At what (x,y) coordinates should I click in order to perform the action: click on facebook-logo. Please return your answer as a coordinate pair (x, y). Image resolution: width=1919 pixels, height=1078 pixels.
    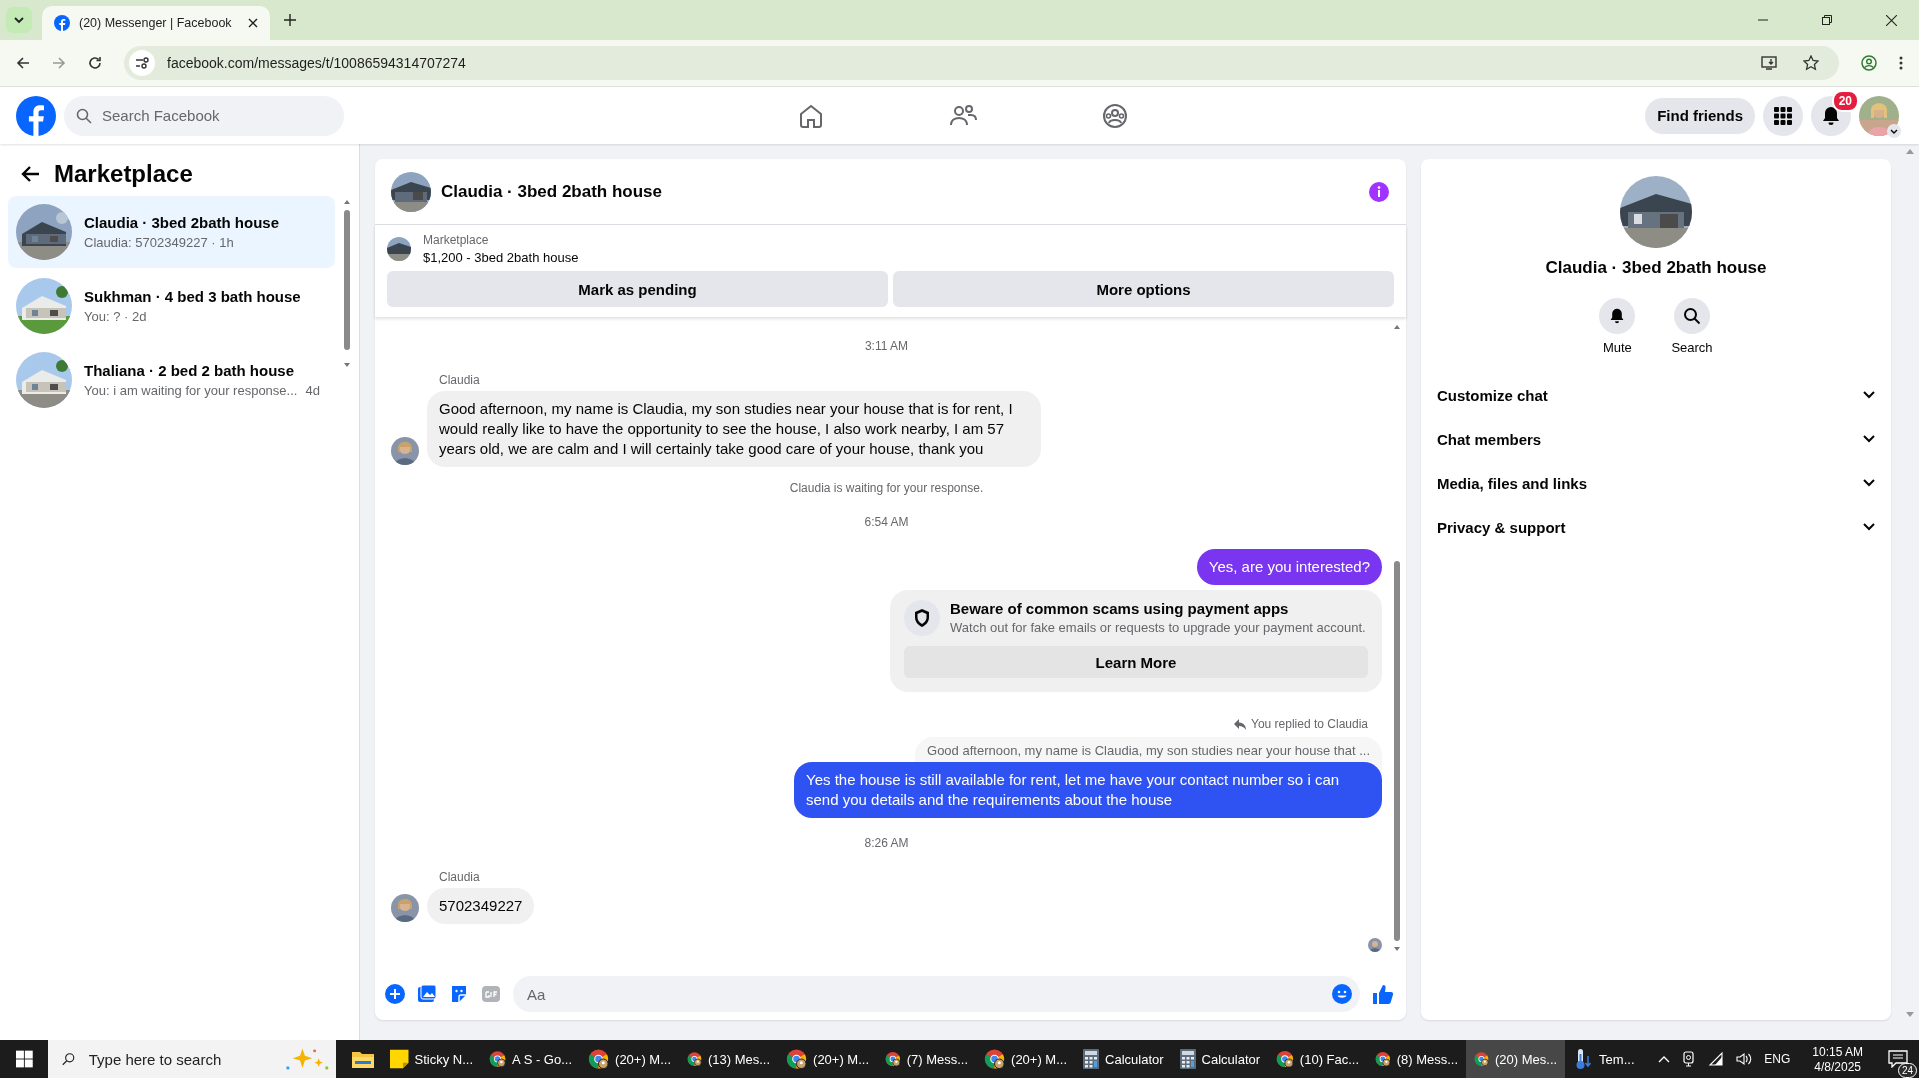
    Looking at the image, I should click on (36, 115).